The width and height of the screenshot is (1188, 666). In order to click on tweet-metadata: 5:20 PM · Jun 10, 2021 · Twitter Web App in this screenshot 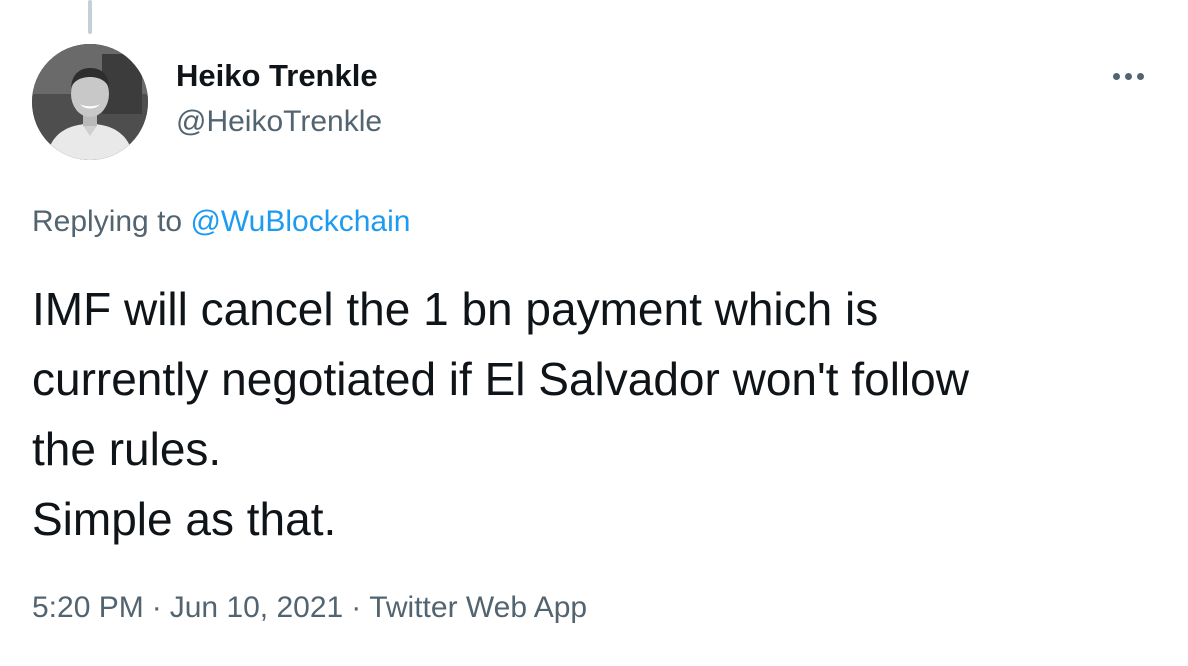, I will do `click(309, 608)`.